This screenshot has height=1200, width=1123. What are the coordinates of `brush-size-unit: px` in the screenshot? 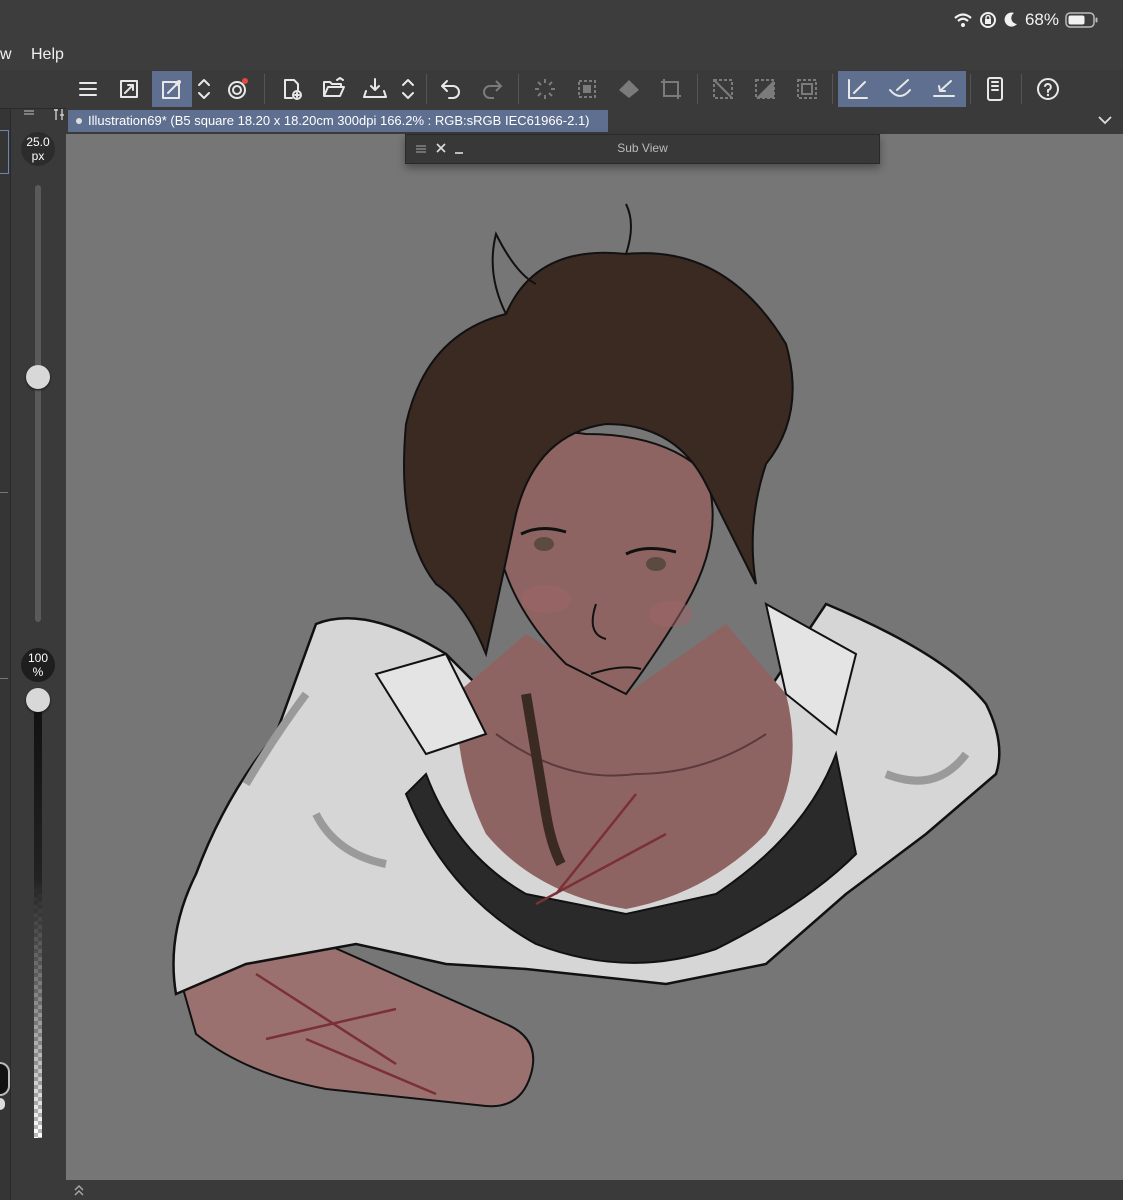 It's located at (38, 156).